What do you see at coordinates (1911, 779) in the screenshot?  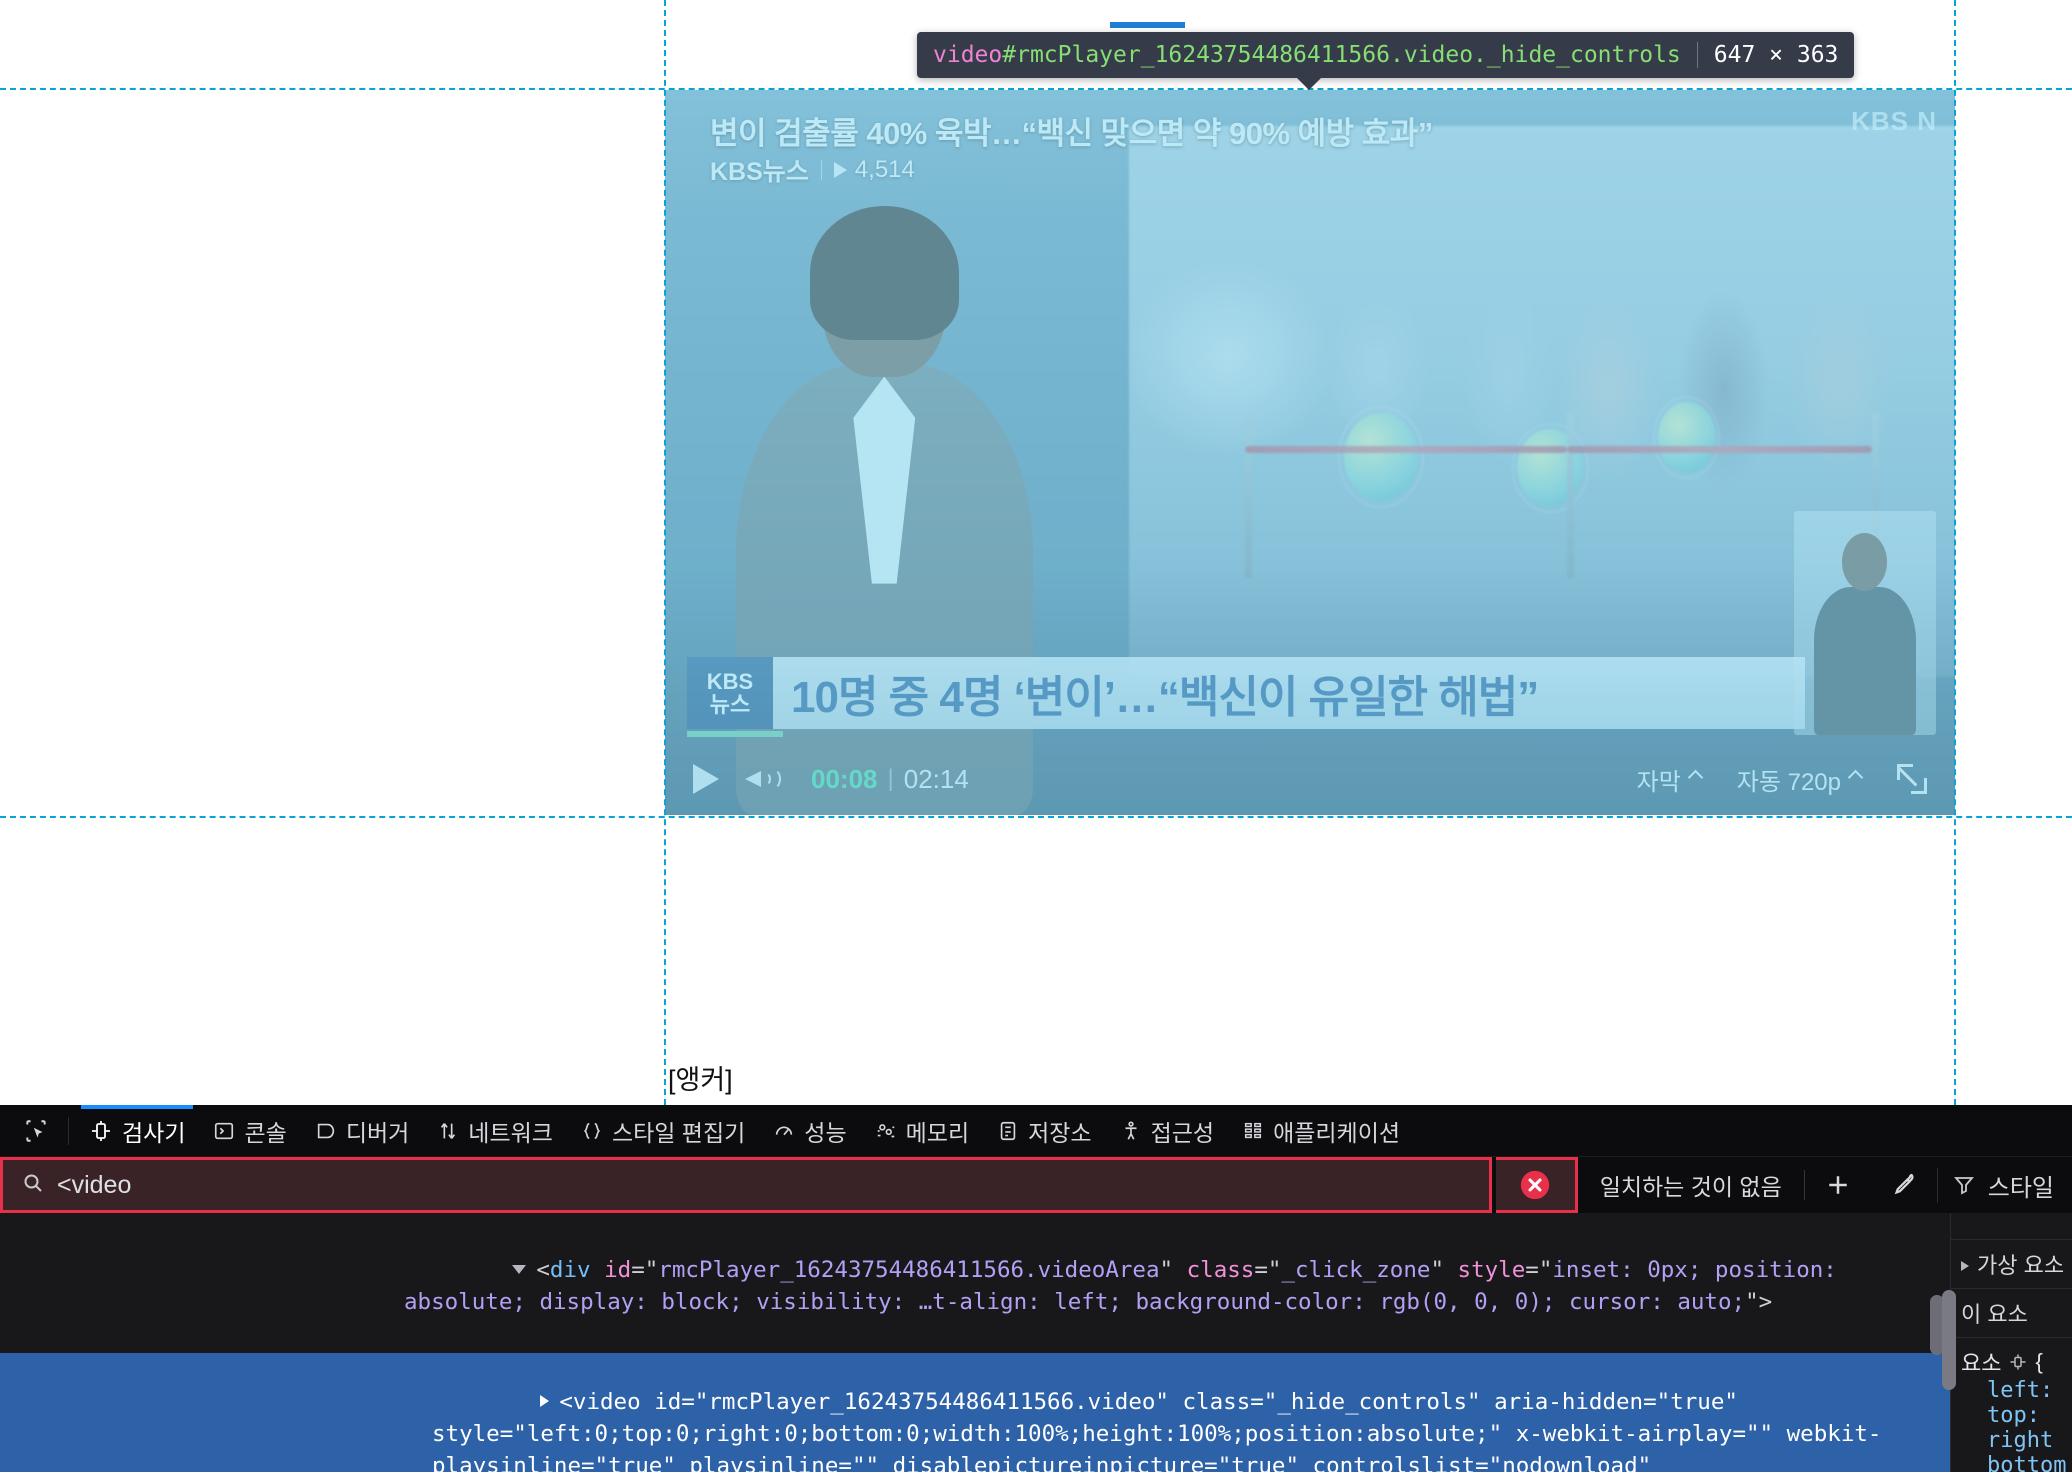 I see `fullscreen-button` at bounding box center [1911, 779].